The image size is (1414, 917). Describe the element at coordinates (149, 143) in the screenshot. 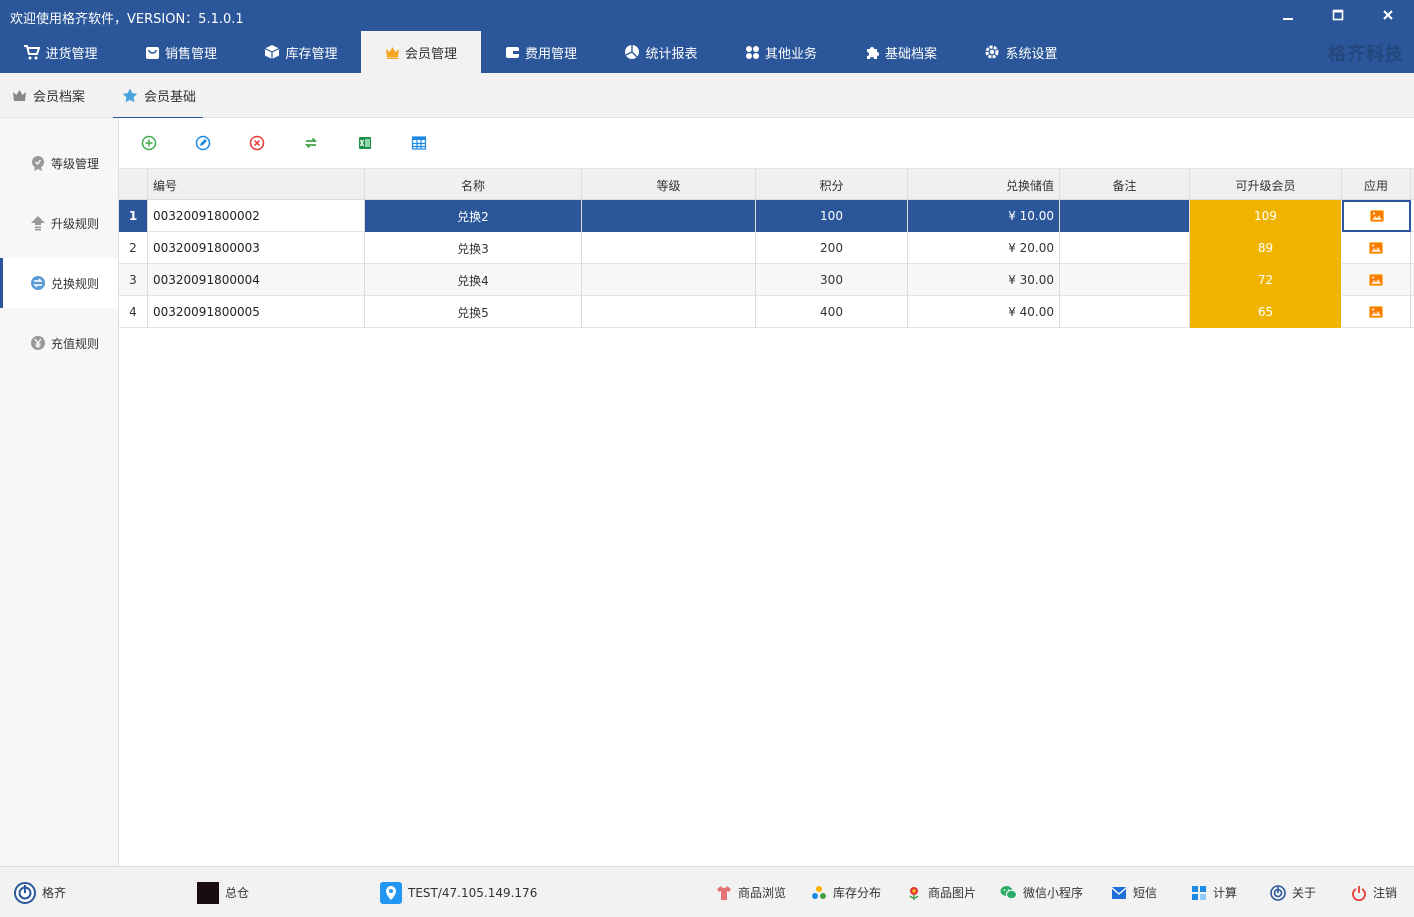

I see `add-icon` at that location.